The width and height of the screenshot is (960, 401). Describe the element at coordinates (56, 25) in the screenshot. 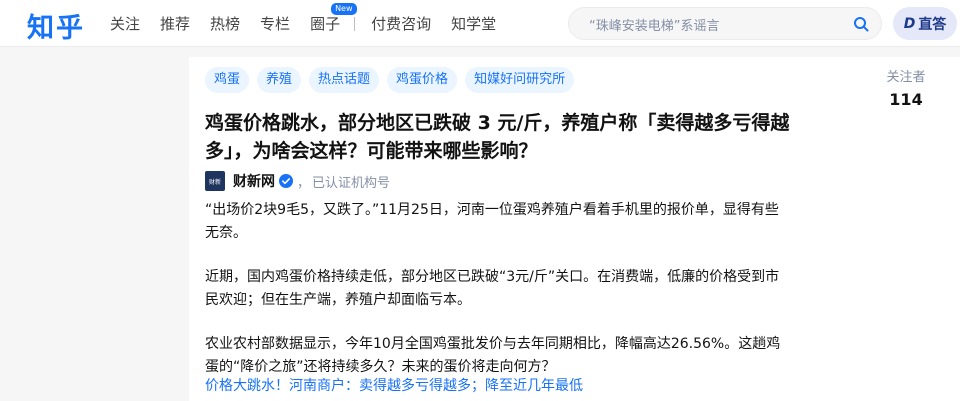

I see `zhihu-logo: 知乎` at that location.